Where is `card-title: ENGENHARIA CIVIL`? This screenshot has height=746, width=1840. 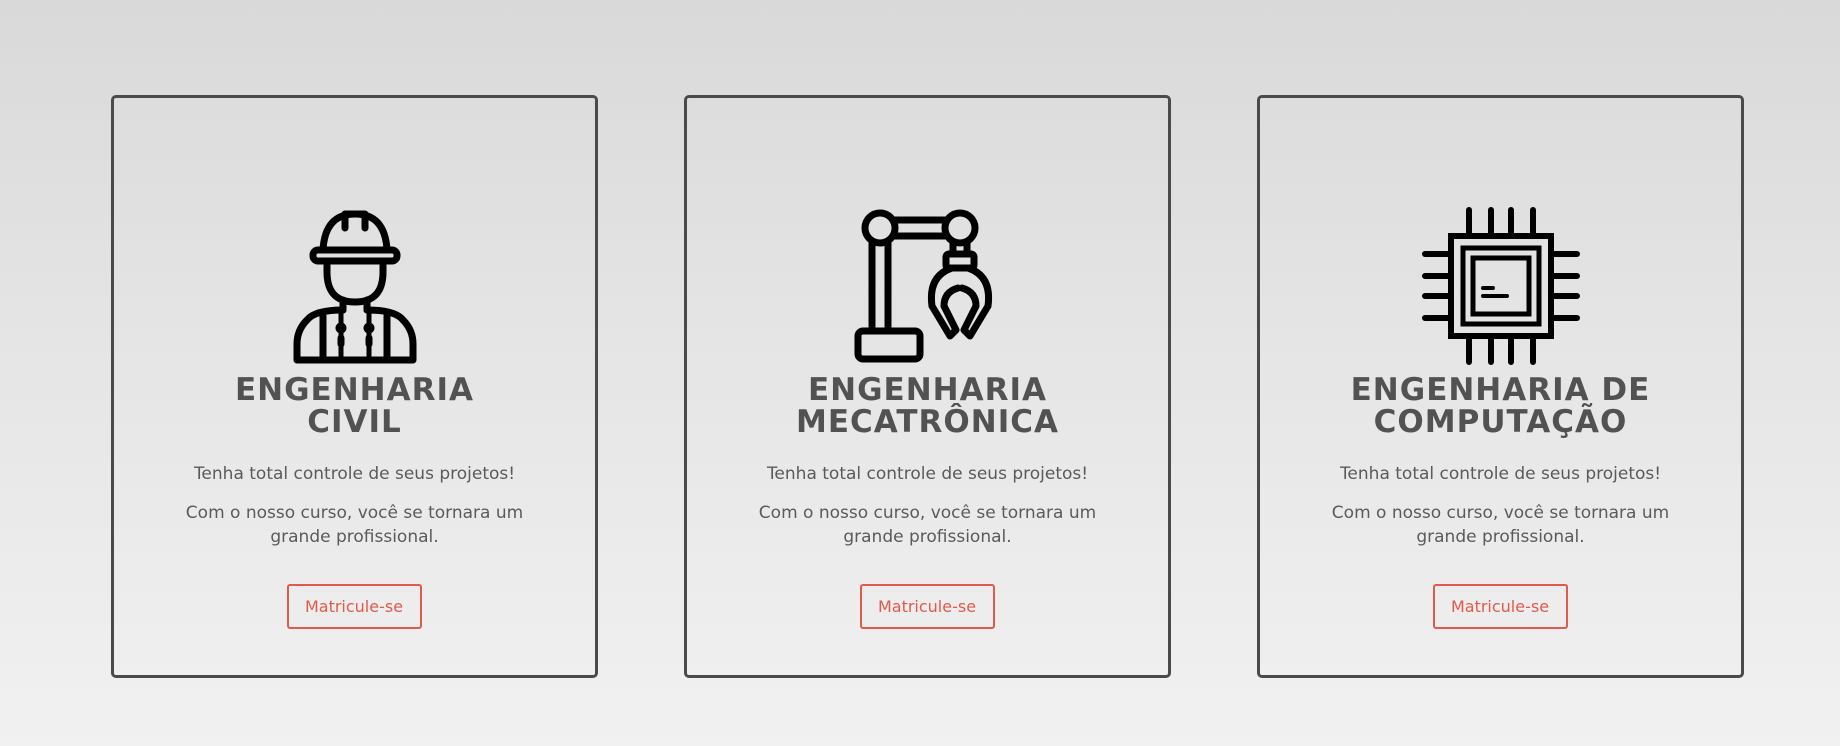
card-title: ENGENHARIA CIVIL is located at coordinates (354, 406).